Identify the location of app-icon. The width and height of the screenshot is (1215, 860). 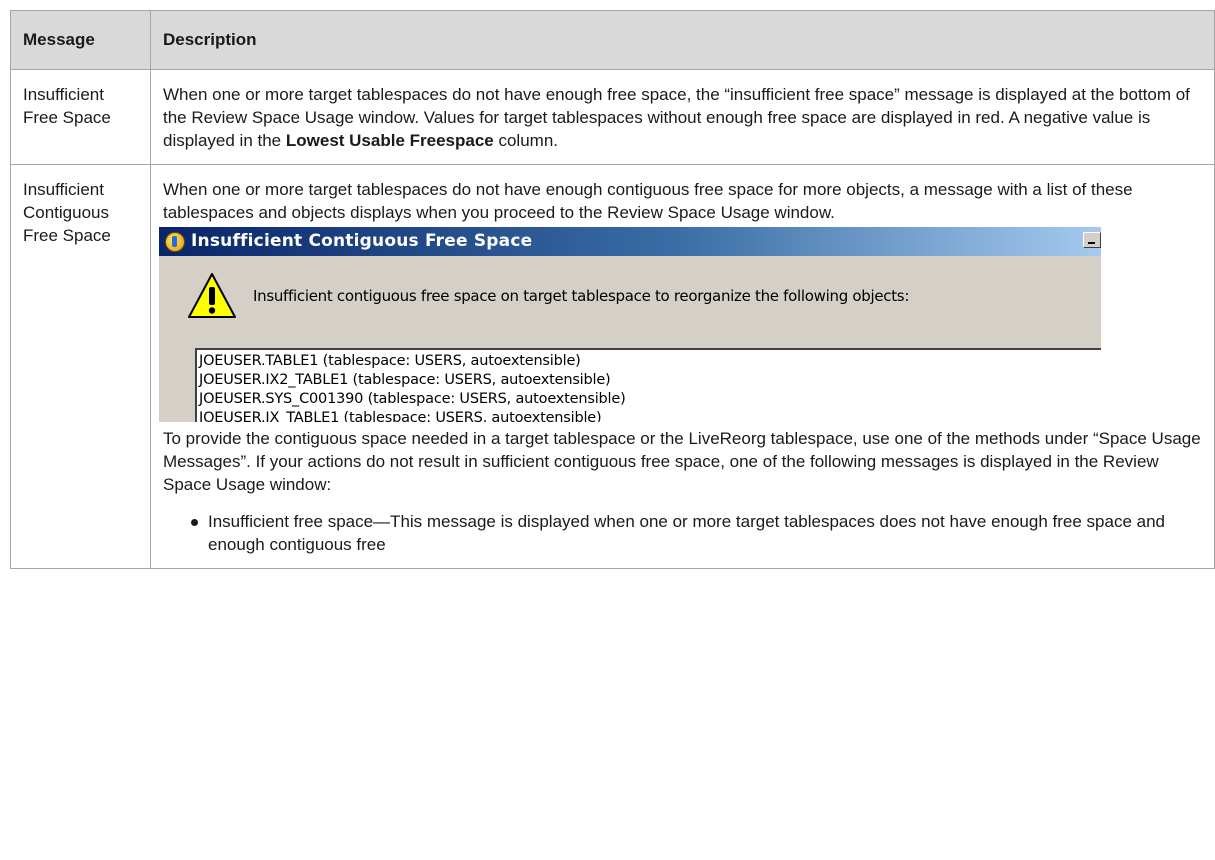
(175, 241).